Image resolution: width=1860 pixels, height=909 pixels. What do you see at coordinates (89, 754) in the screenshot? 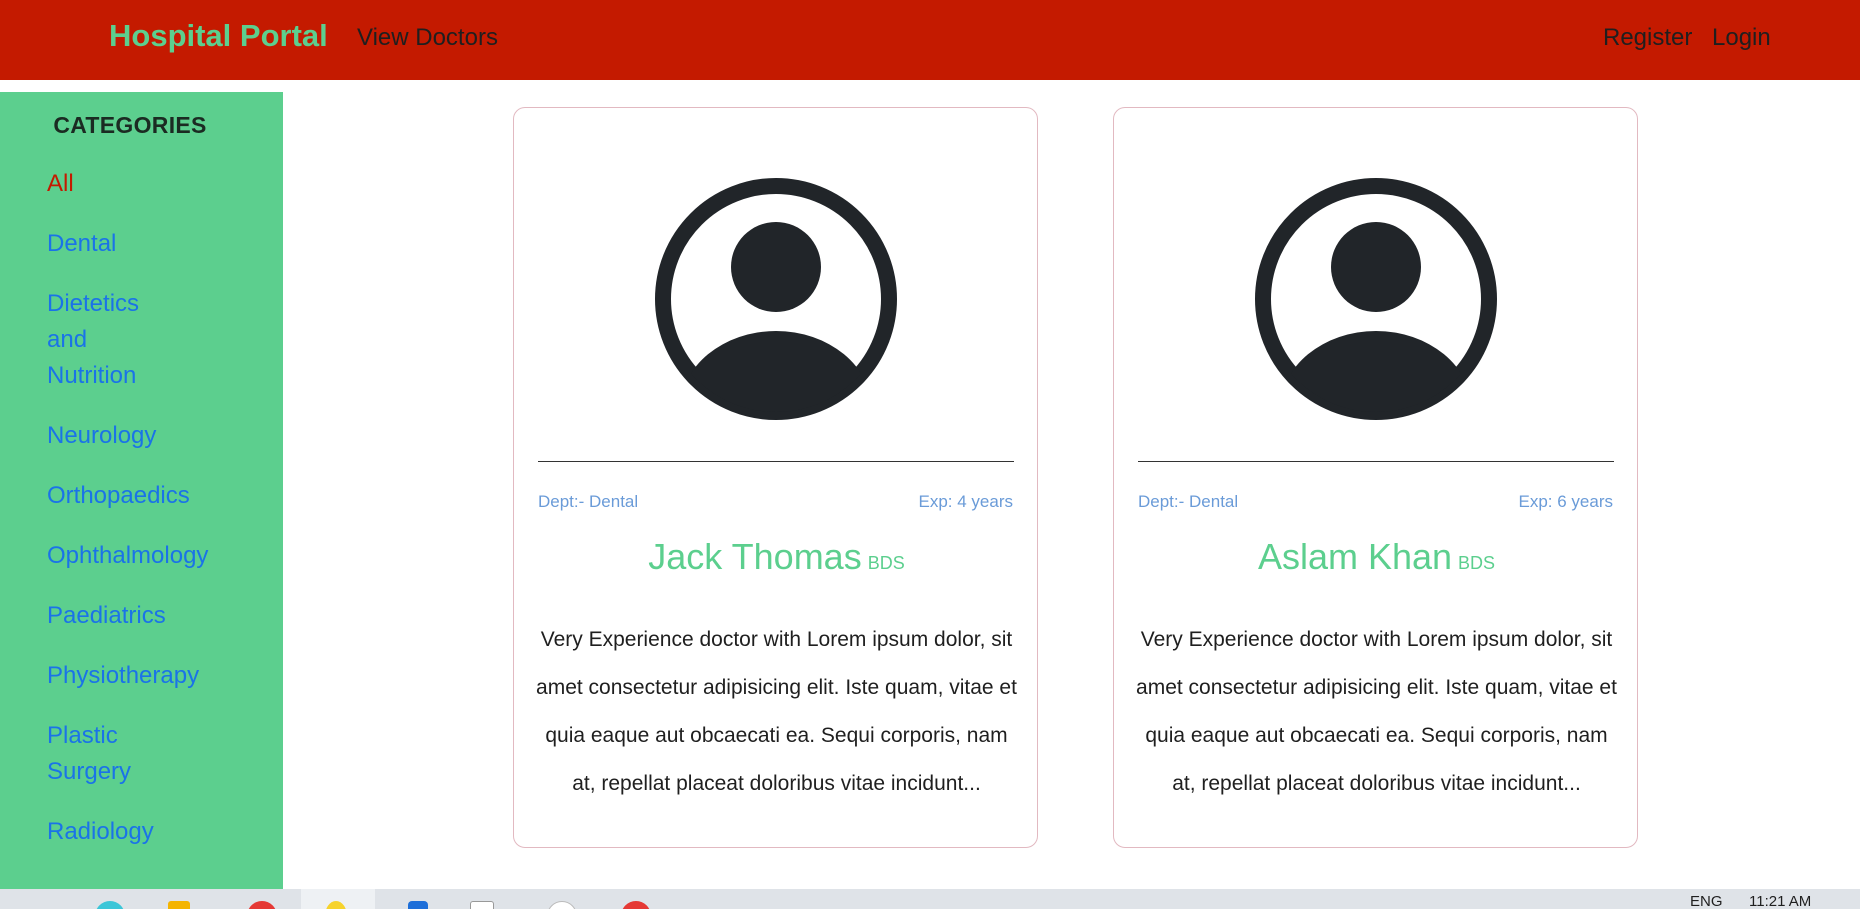
I see `category-plastic-surgery: Plastic Surgery` at bounding box center [89, 754].